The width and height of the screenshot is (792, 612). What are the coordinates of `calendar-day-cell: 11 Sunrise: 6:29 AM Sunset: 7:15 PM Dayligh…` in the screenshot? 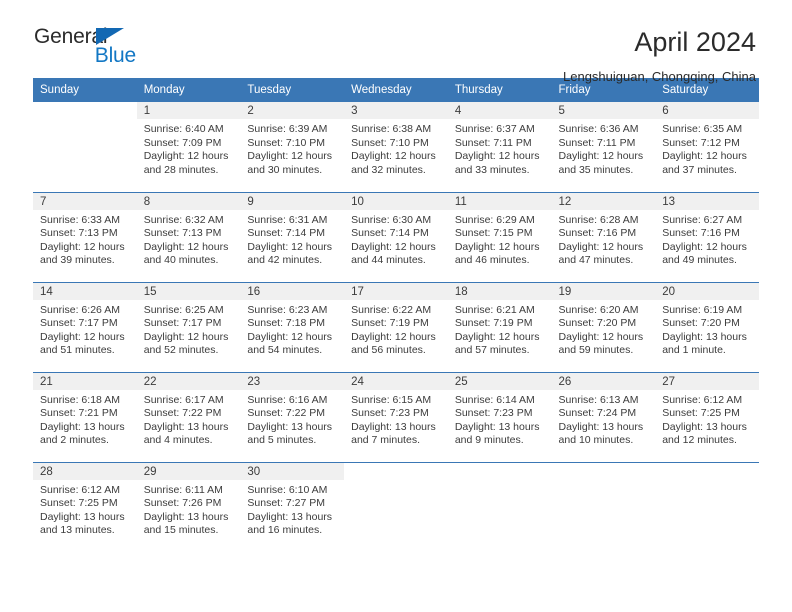 It's located at (499, 236).